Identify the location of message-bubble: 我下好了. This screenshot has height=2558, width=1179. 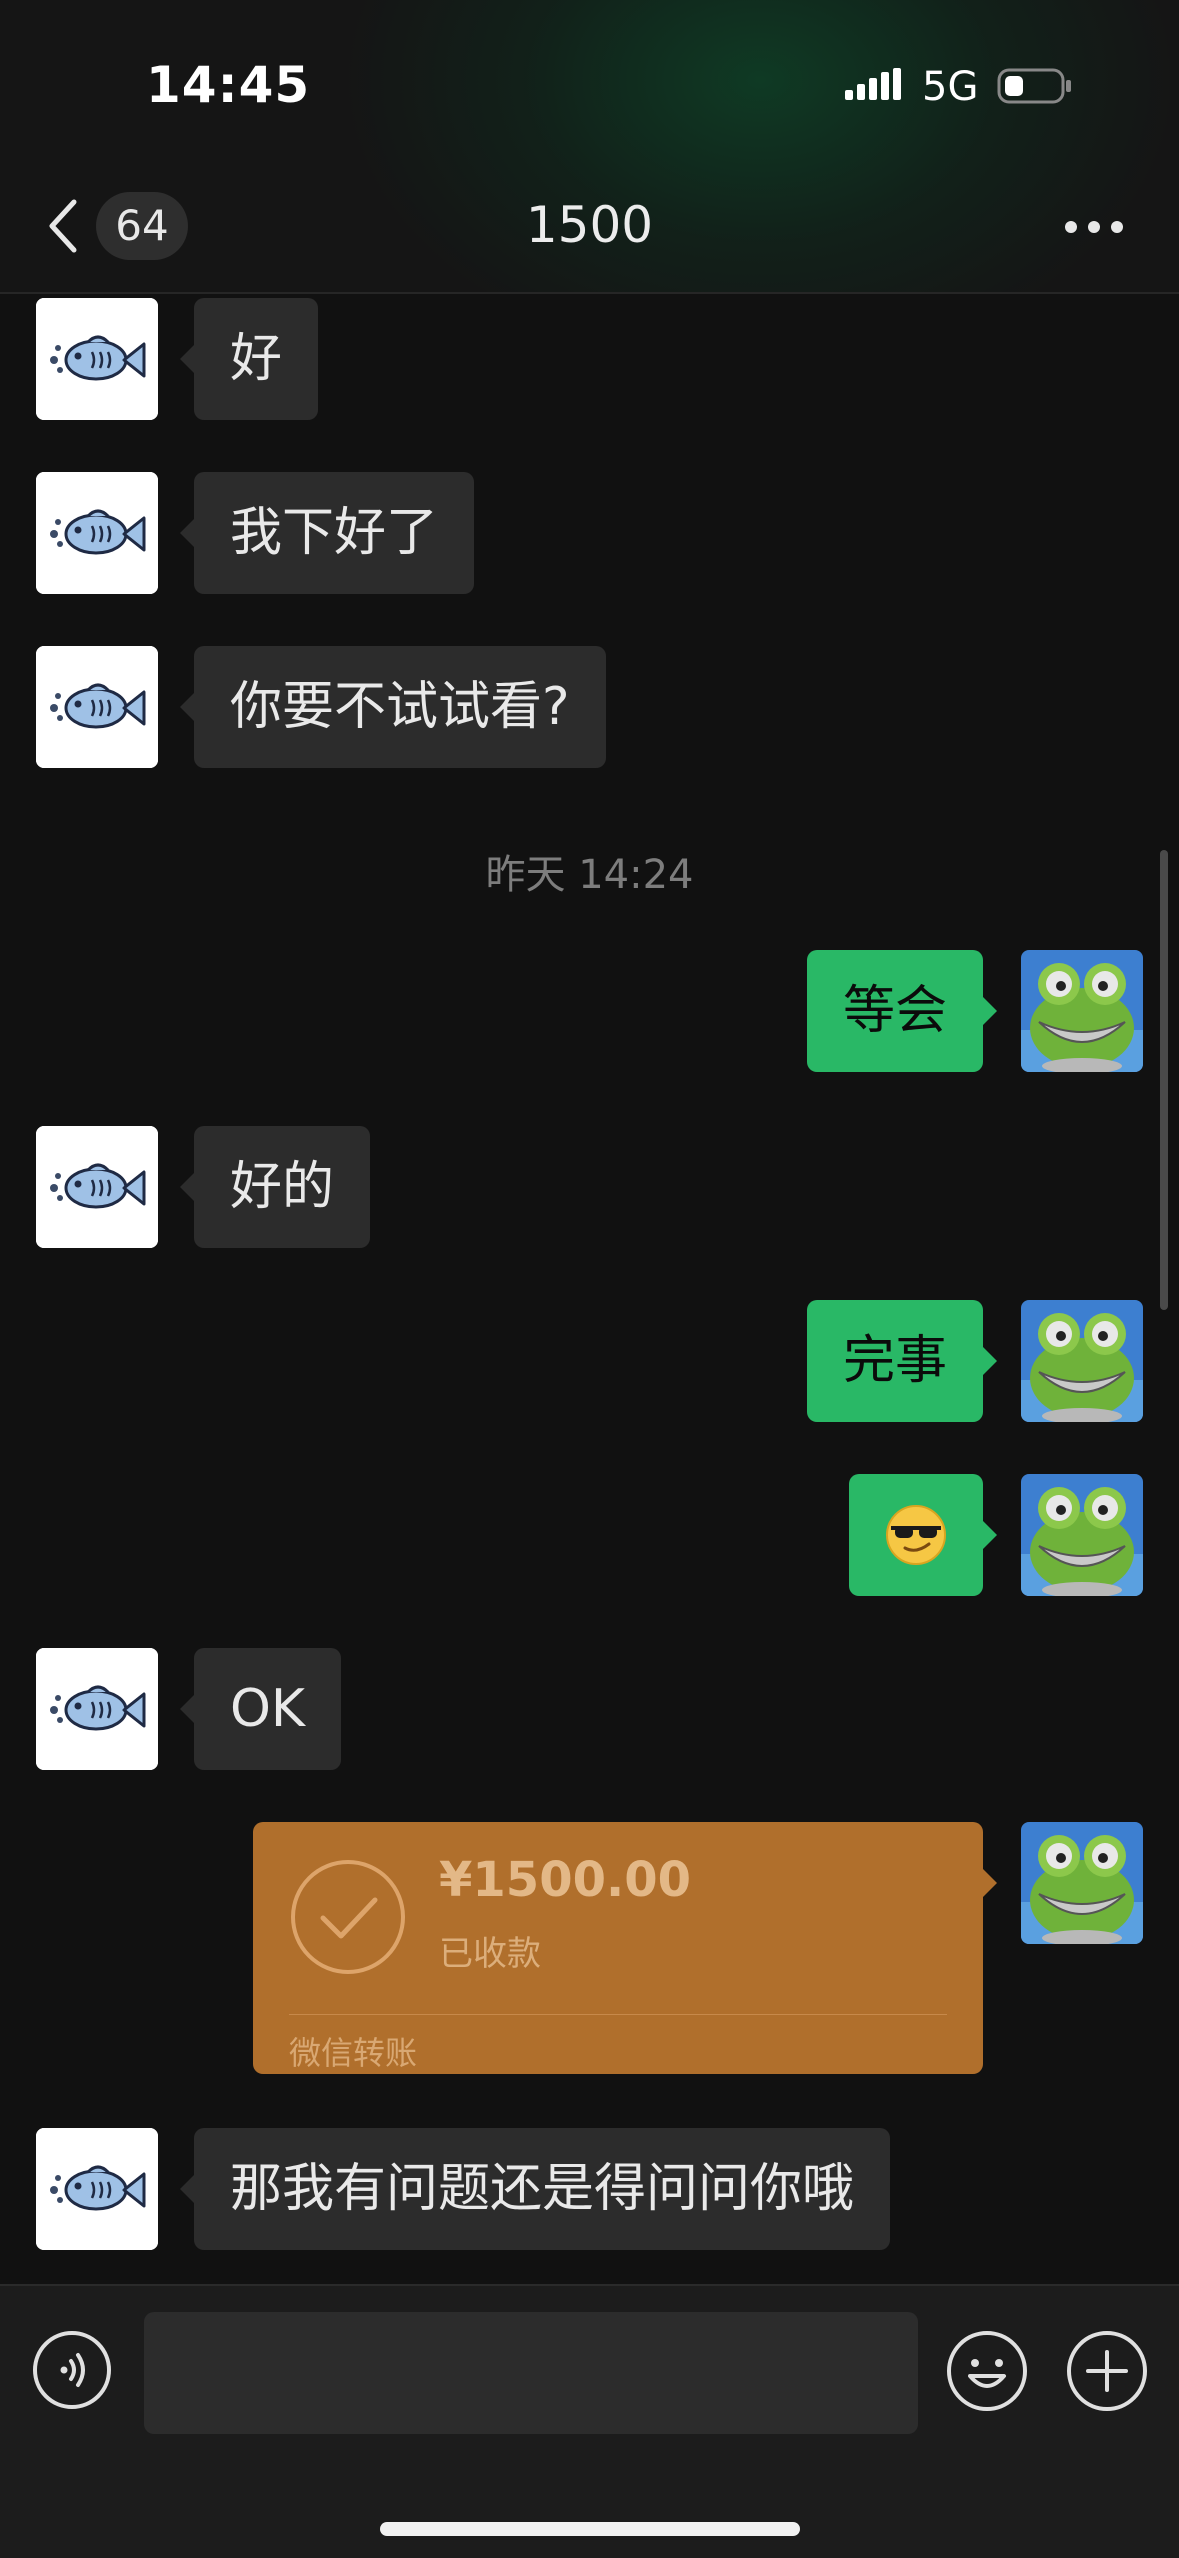
(327, 533).